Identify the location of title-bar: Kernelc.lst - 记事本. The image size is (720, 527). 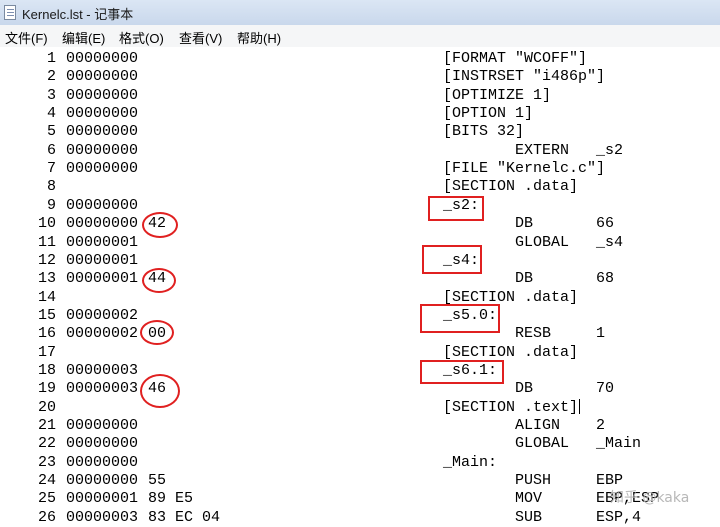
(360, 13).